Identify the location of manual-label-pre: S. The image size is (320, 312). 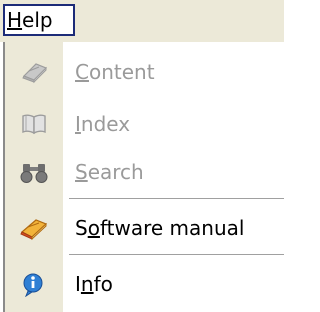
(81, 228).